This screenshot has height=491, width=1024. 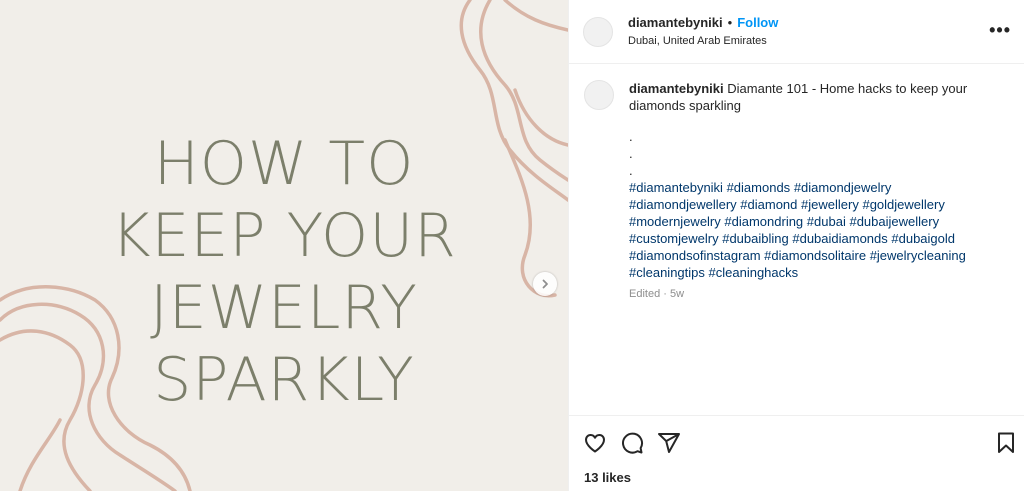 What do you see at coordinates (757, 22) in the screenshot?
I see `follow-button: Follow` at bounding box center [757, 22].